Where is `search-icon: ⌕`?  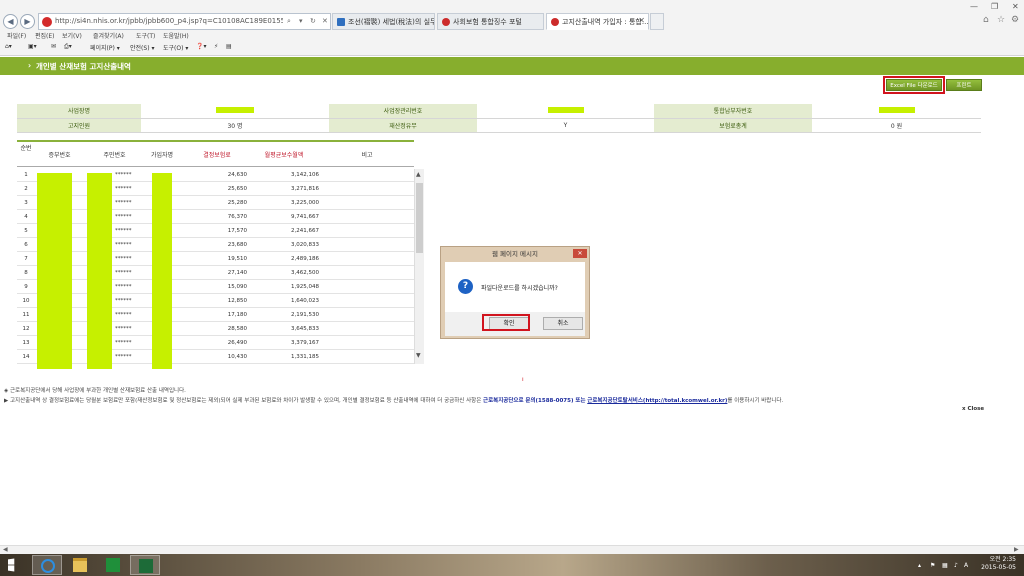 search-icon: ⌕ is located at coordinates (289, 21).